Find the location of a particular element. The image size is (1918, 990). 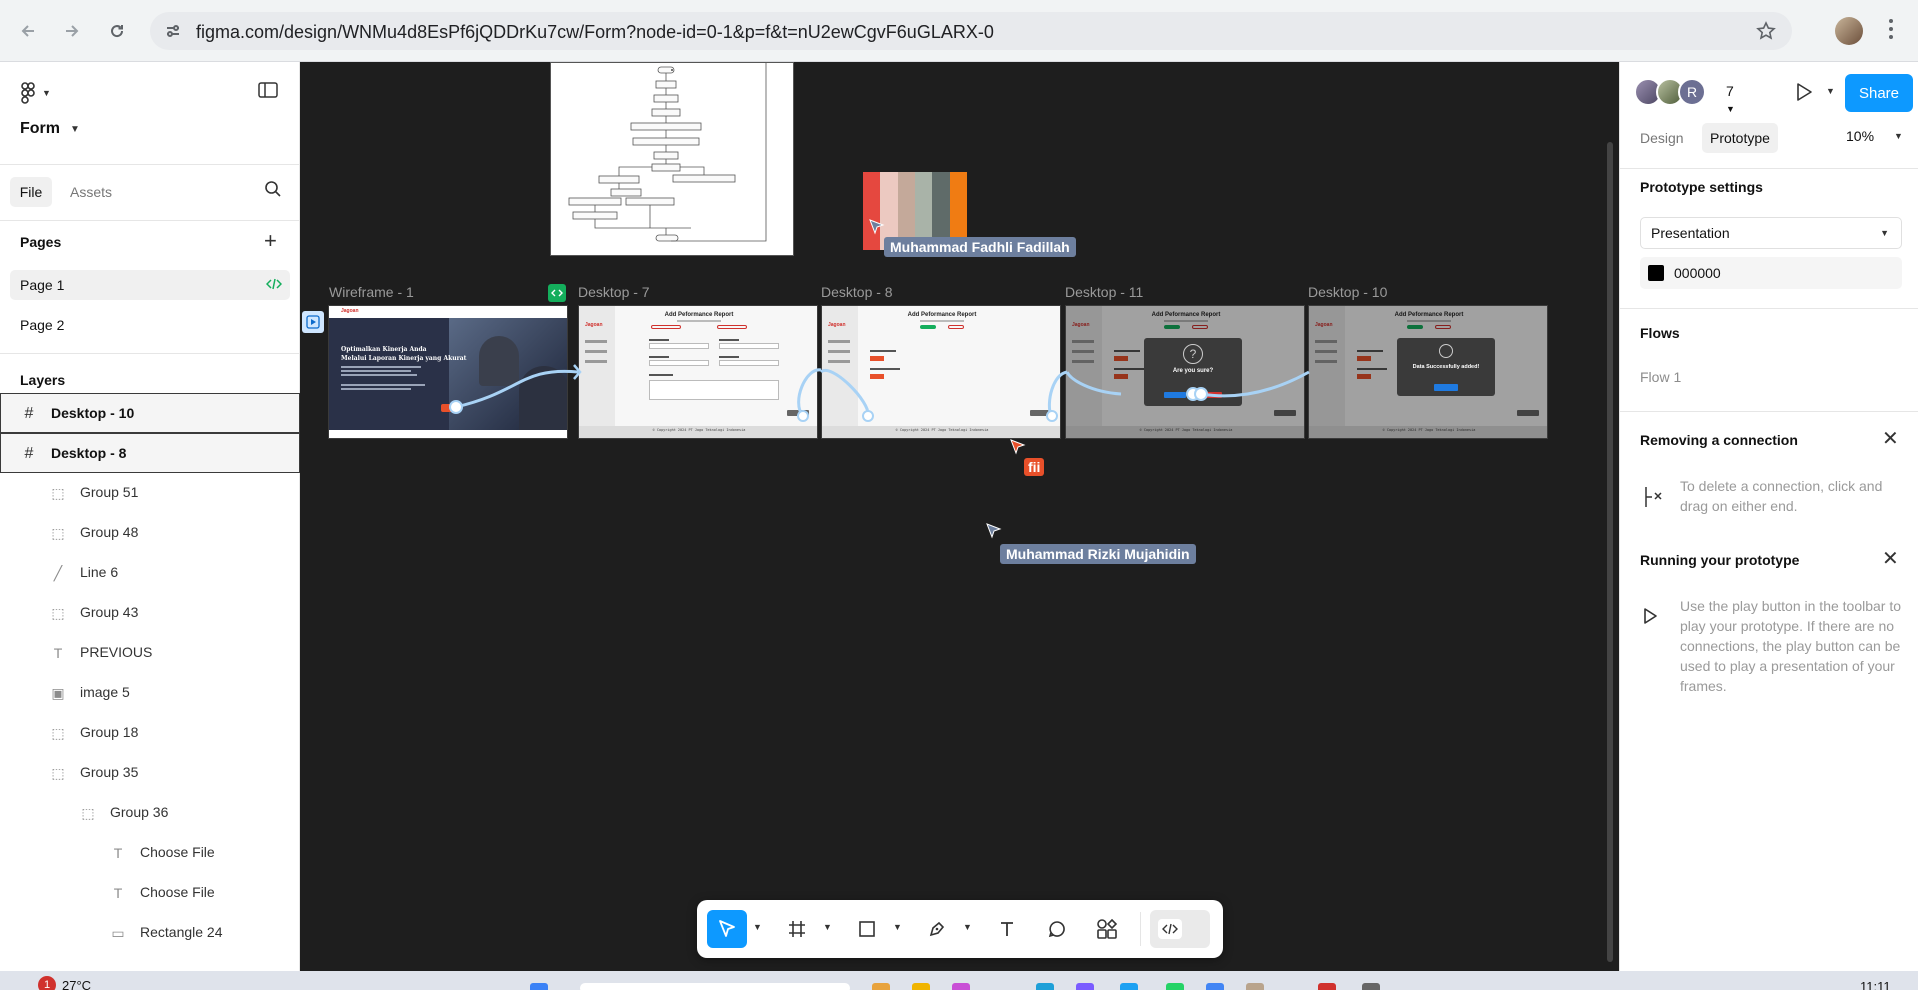

tab-file: File is located at coordinates (31, 192).